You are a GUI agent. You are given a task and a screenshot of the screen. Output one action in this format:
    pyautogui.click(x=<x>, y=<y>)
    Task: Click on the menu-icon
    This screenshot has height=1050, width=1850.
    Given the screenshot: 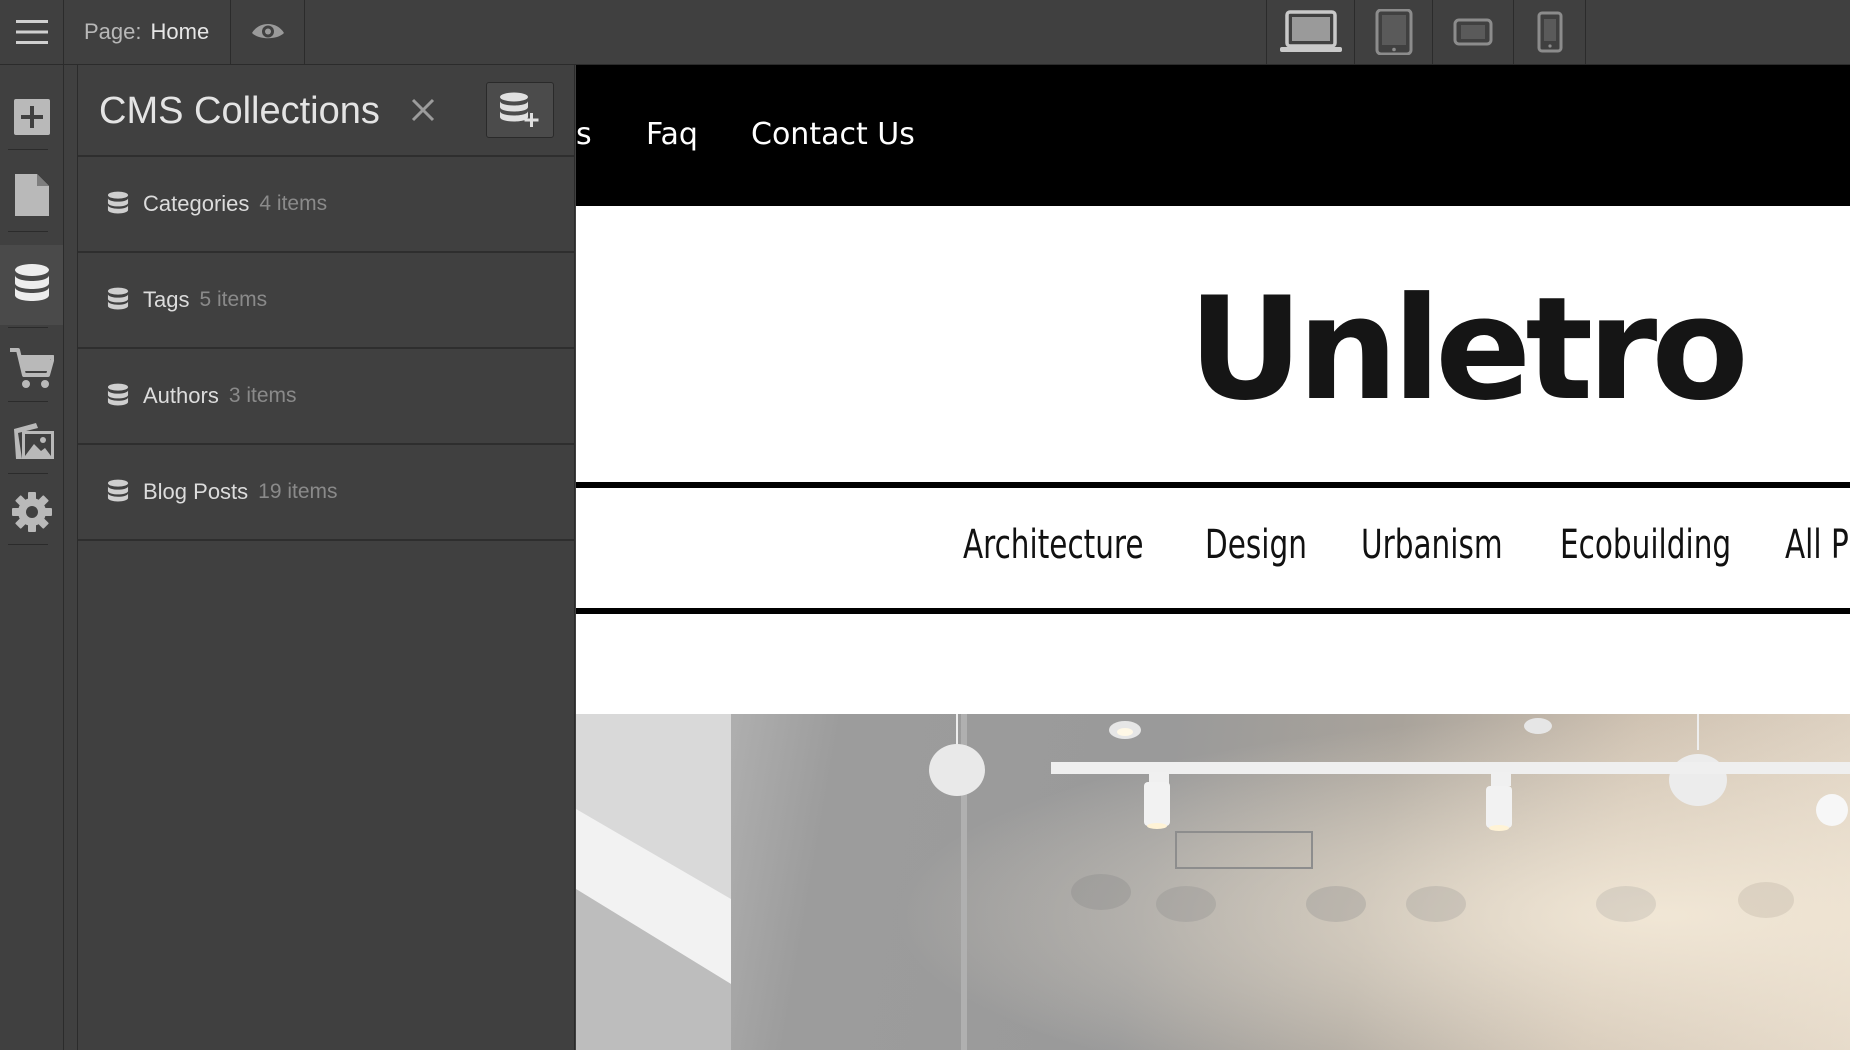 What is the action you would take?
    pyautogui.click(x=31, y=32)
    